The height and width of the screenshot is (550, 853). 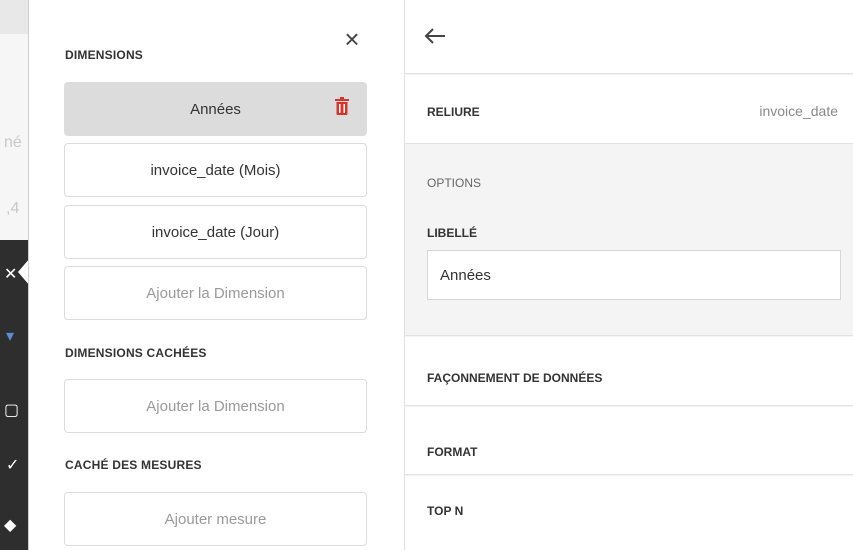 What do you see at coordinates (452, 452) in the screenshot?
I see `format-label: FORMAT` at bounding box center [452, 452].